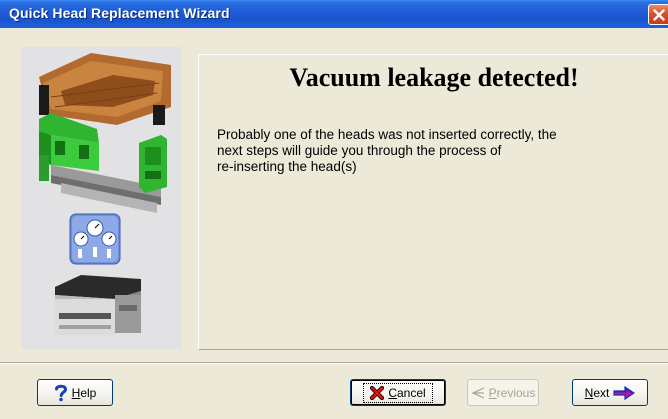 Image resolution: width=668 pixels, height=419 pixels. I want to click on cancel-button: Cancel, so click(398, 392).